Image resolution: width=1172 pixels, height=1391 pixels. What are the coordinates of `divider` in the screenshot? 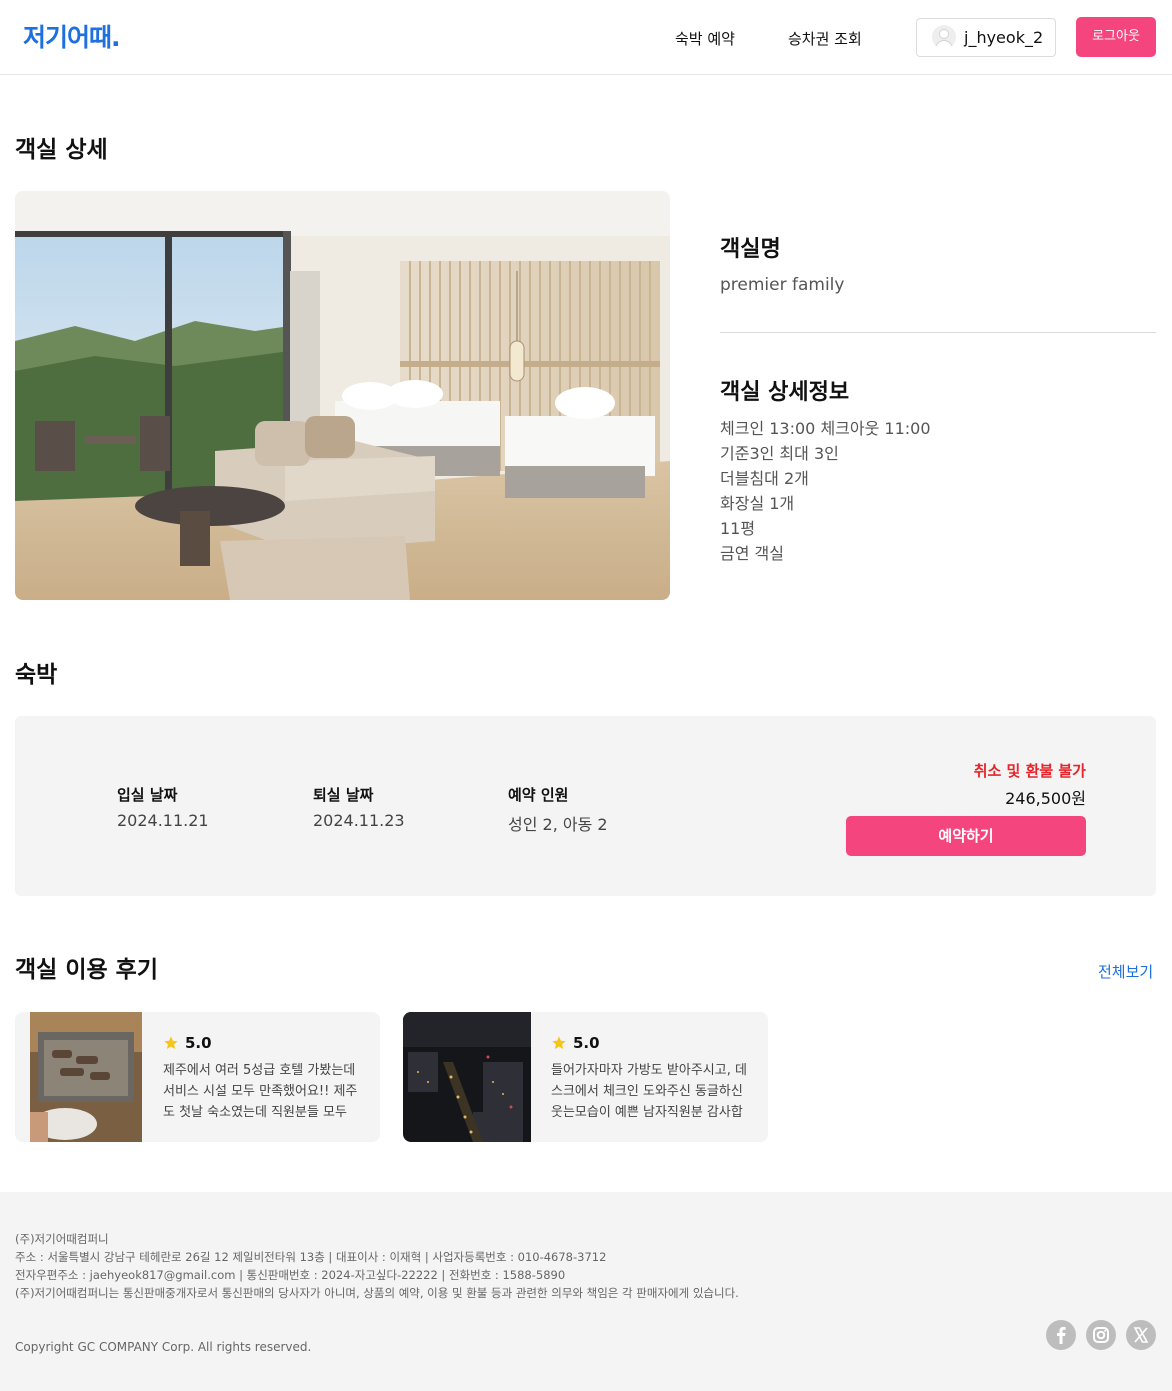 It's located at (938, 332).